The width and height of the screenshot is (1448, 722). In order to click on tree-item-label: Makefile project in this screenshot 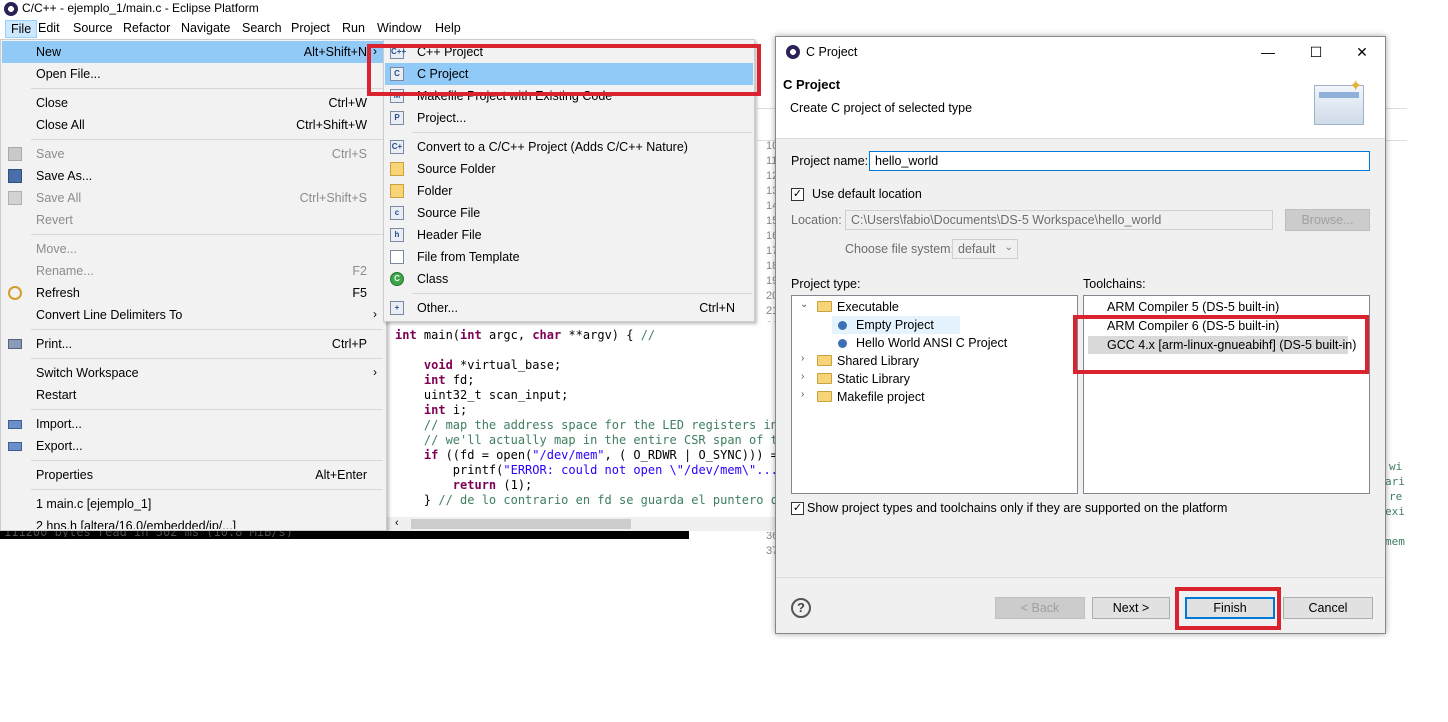, I will do `click(881, 397)`.